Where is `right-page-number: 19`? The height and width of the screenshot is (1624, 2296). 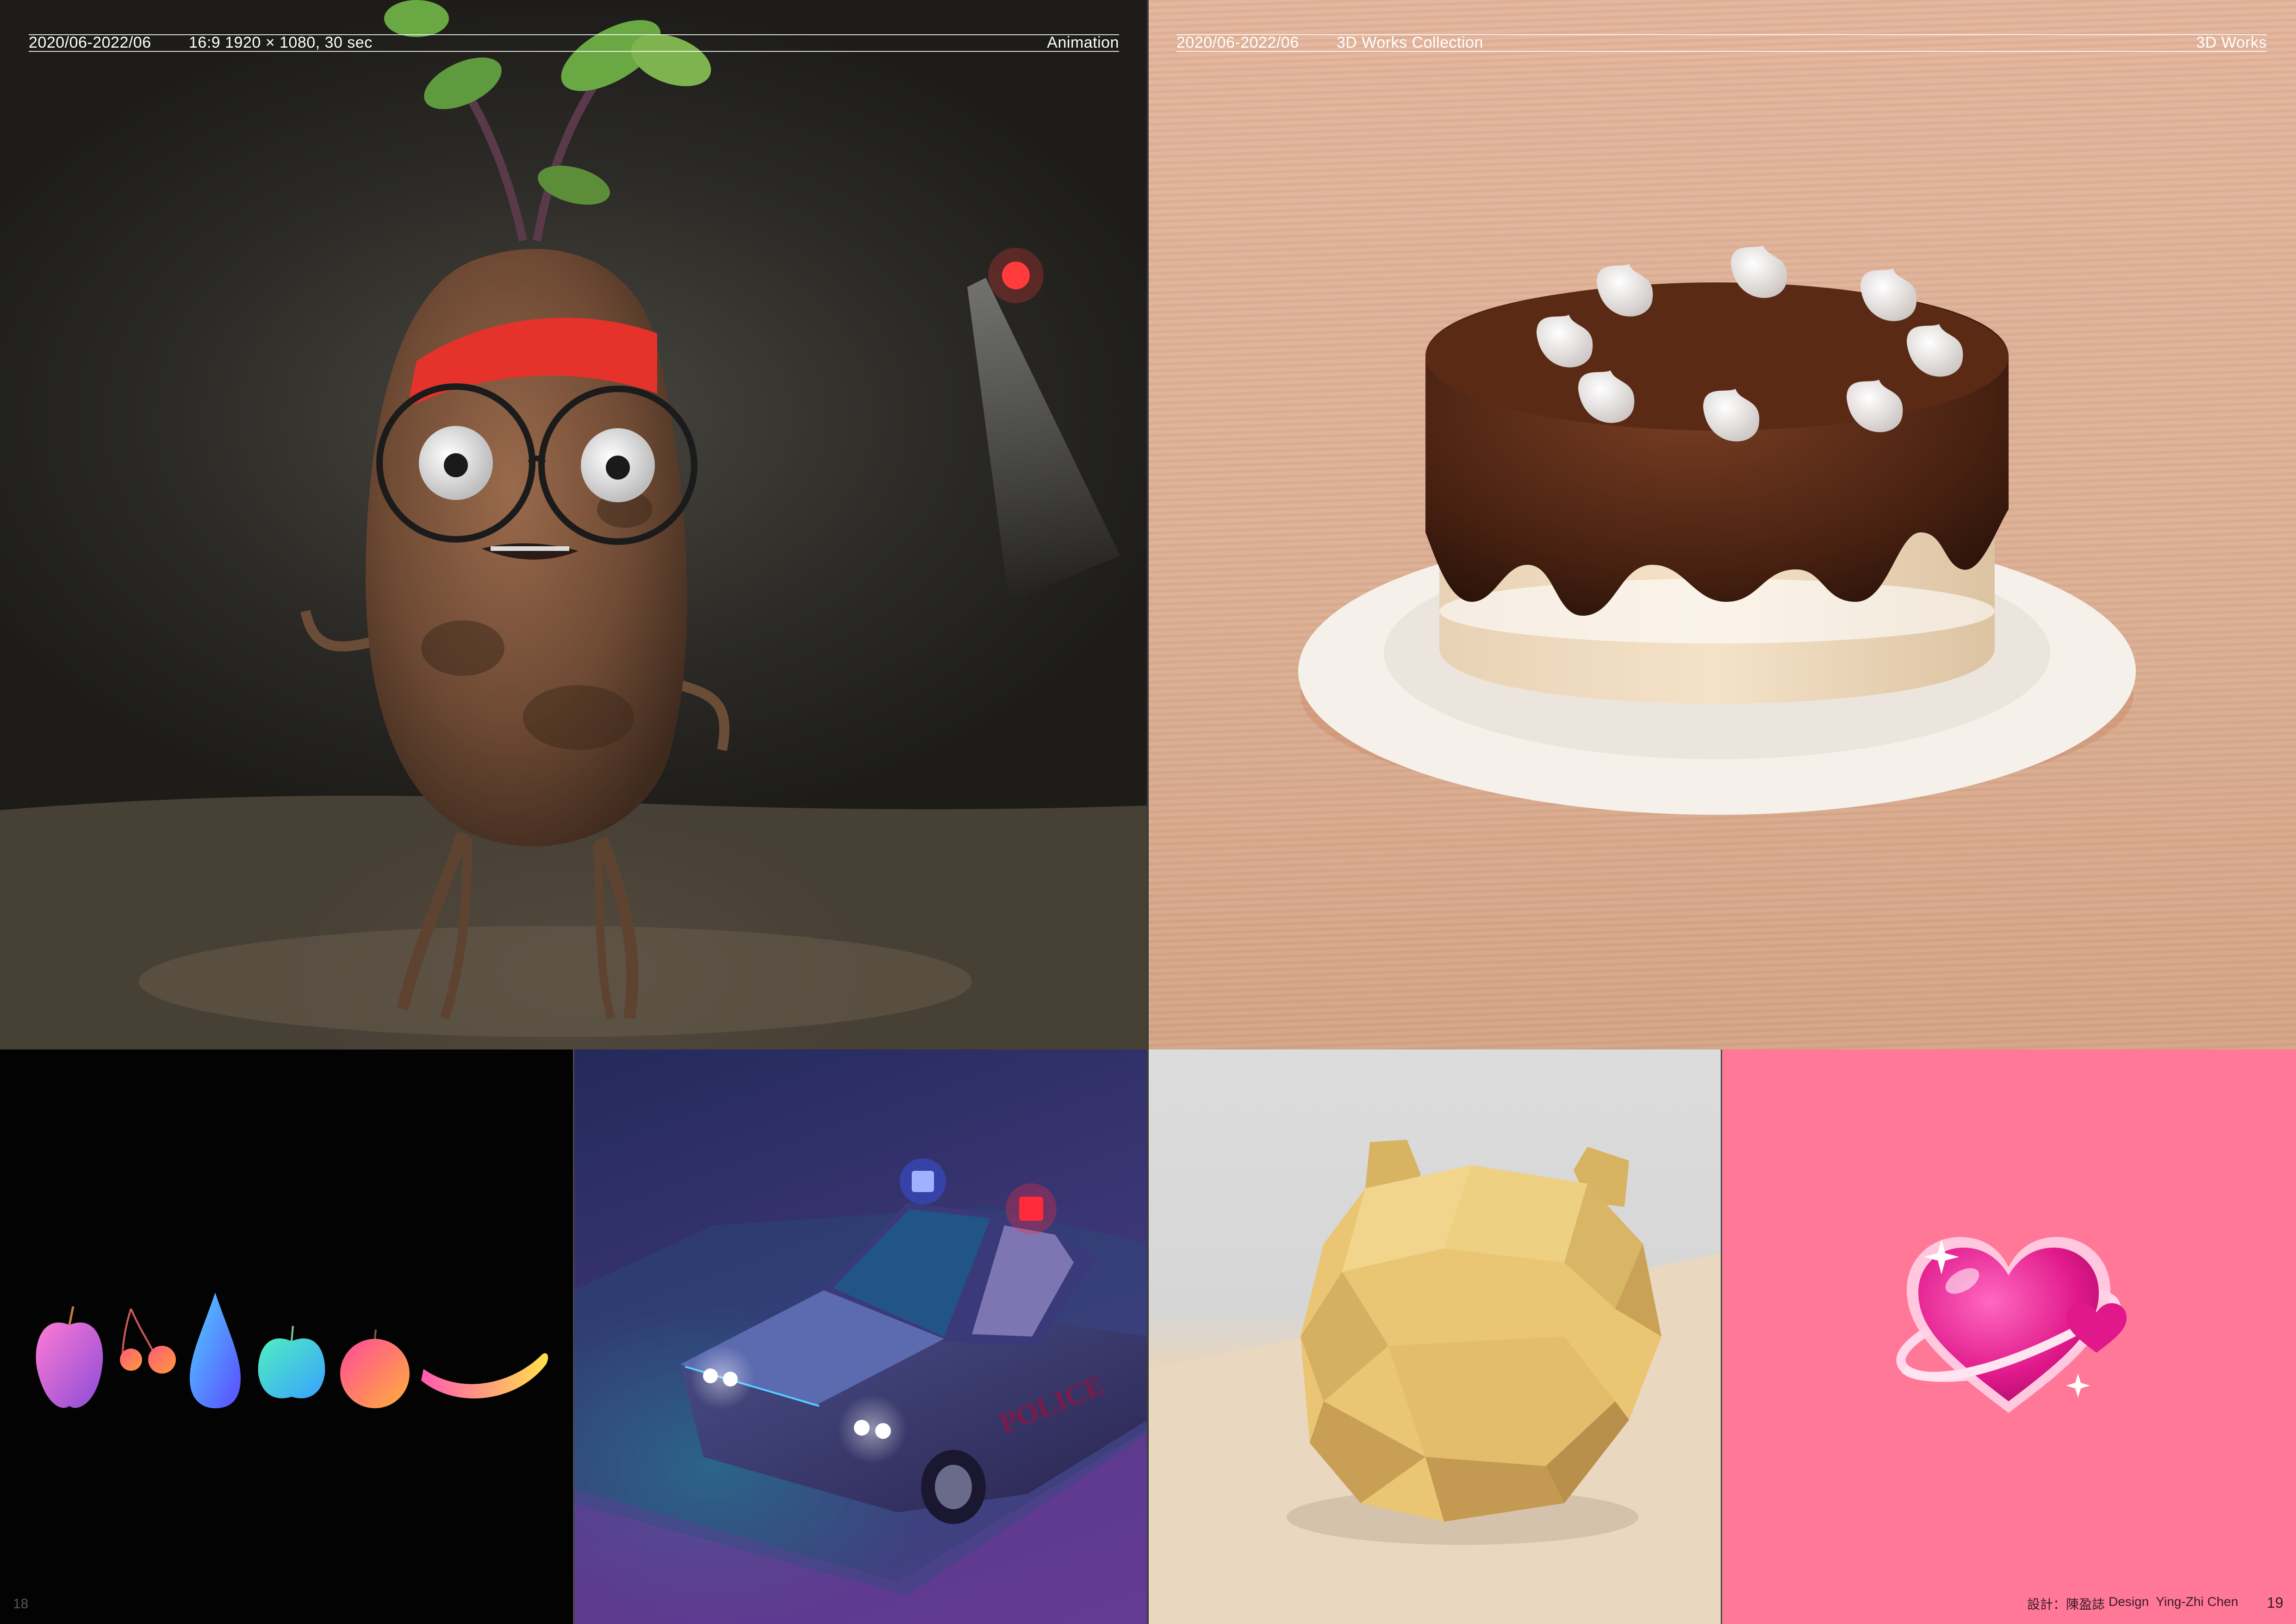 right-page-number: 19 is located at coordinates (2275, 1602).